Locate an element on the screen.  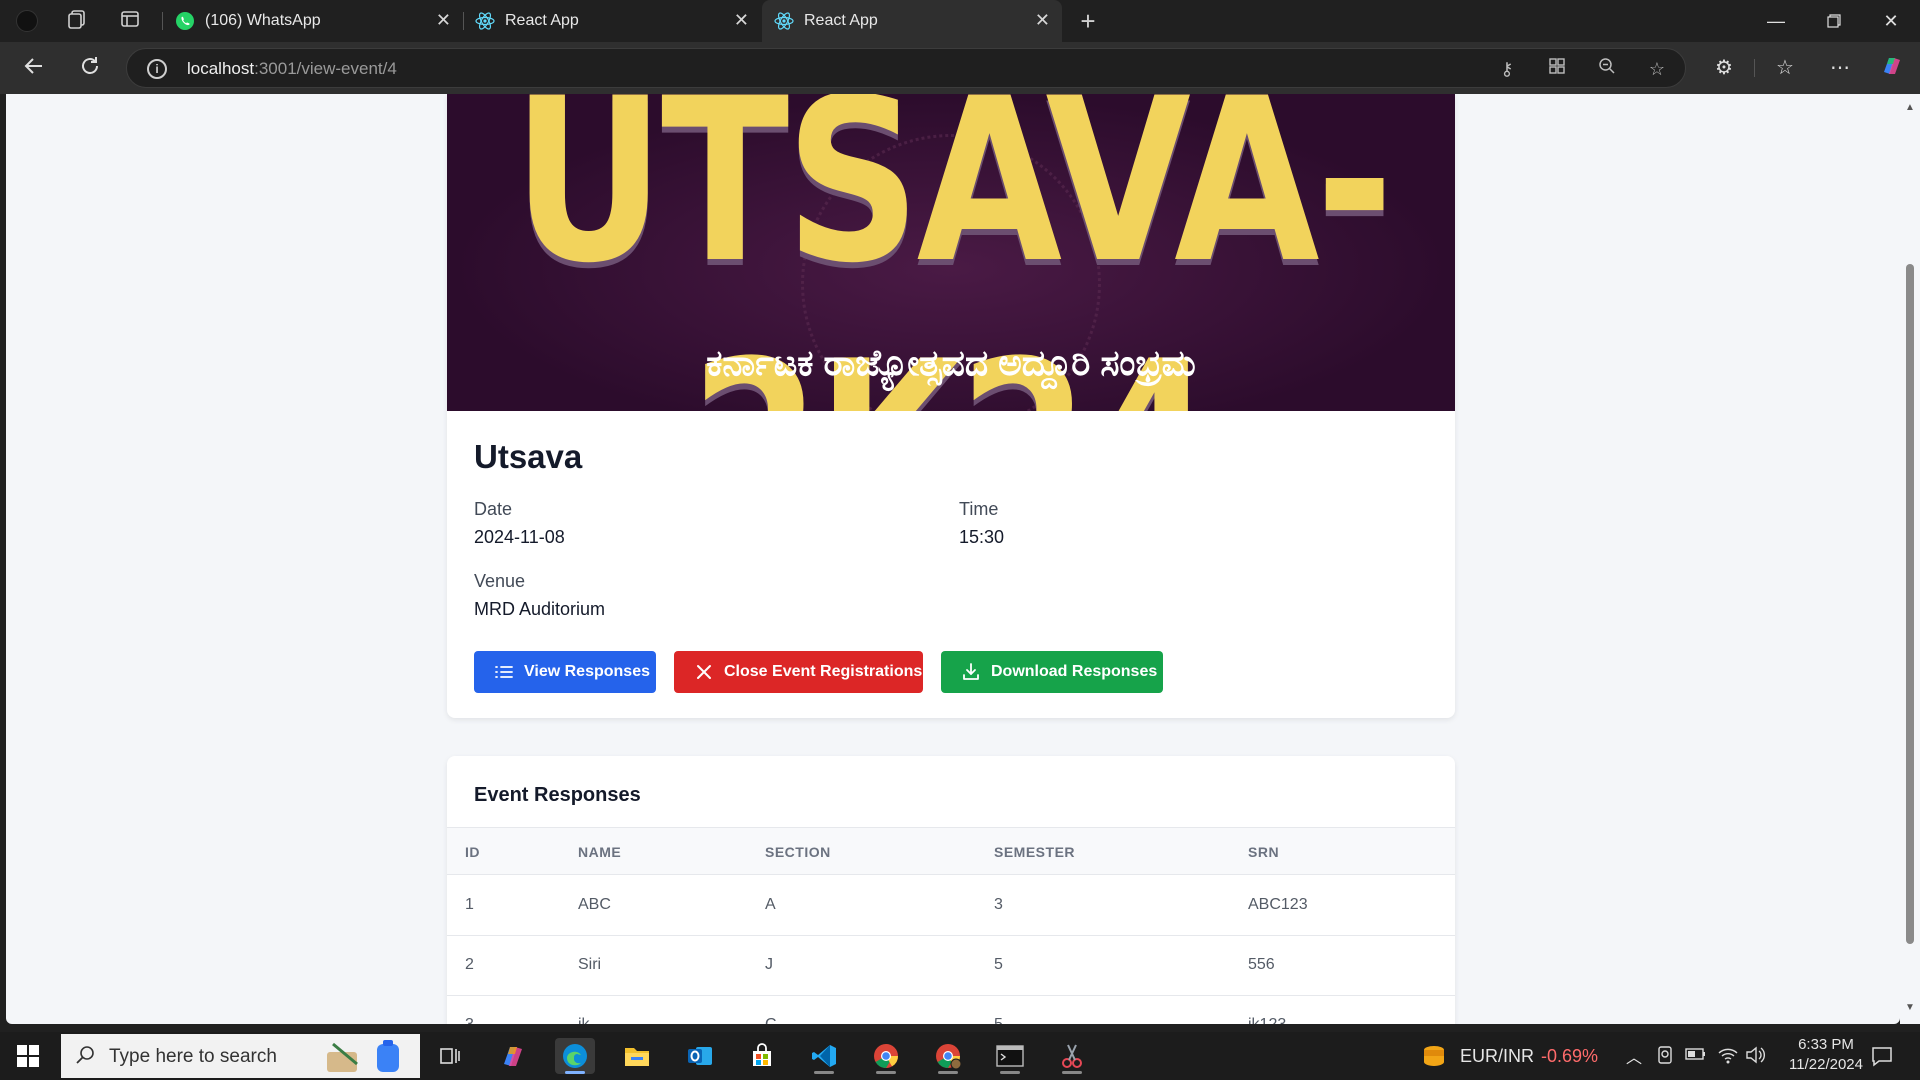
cell-section: C is located at coordinates (771, 1020).